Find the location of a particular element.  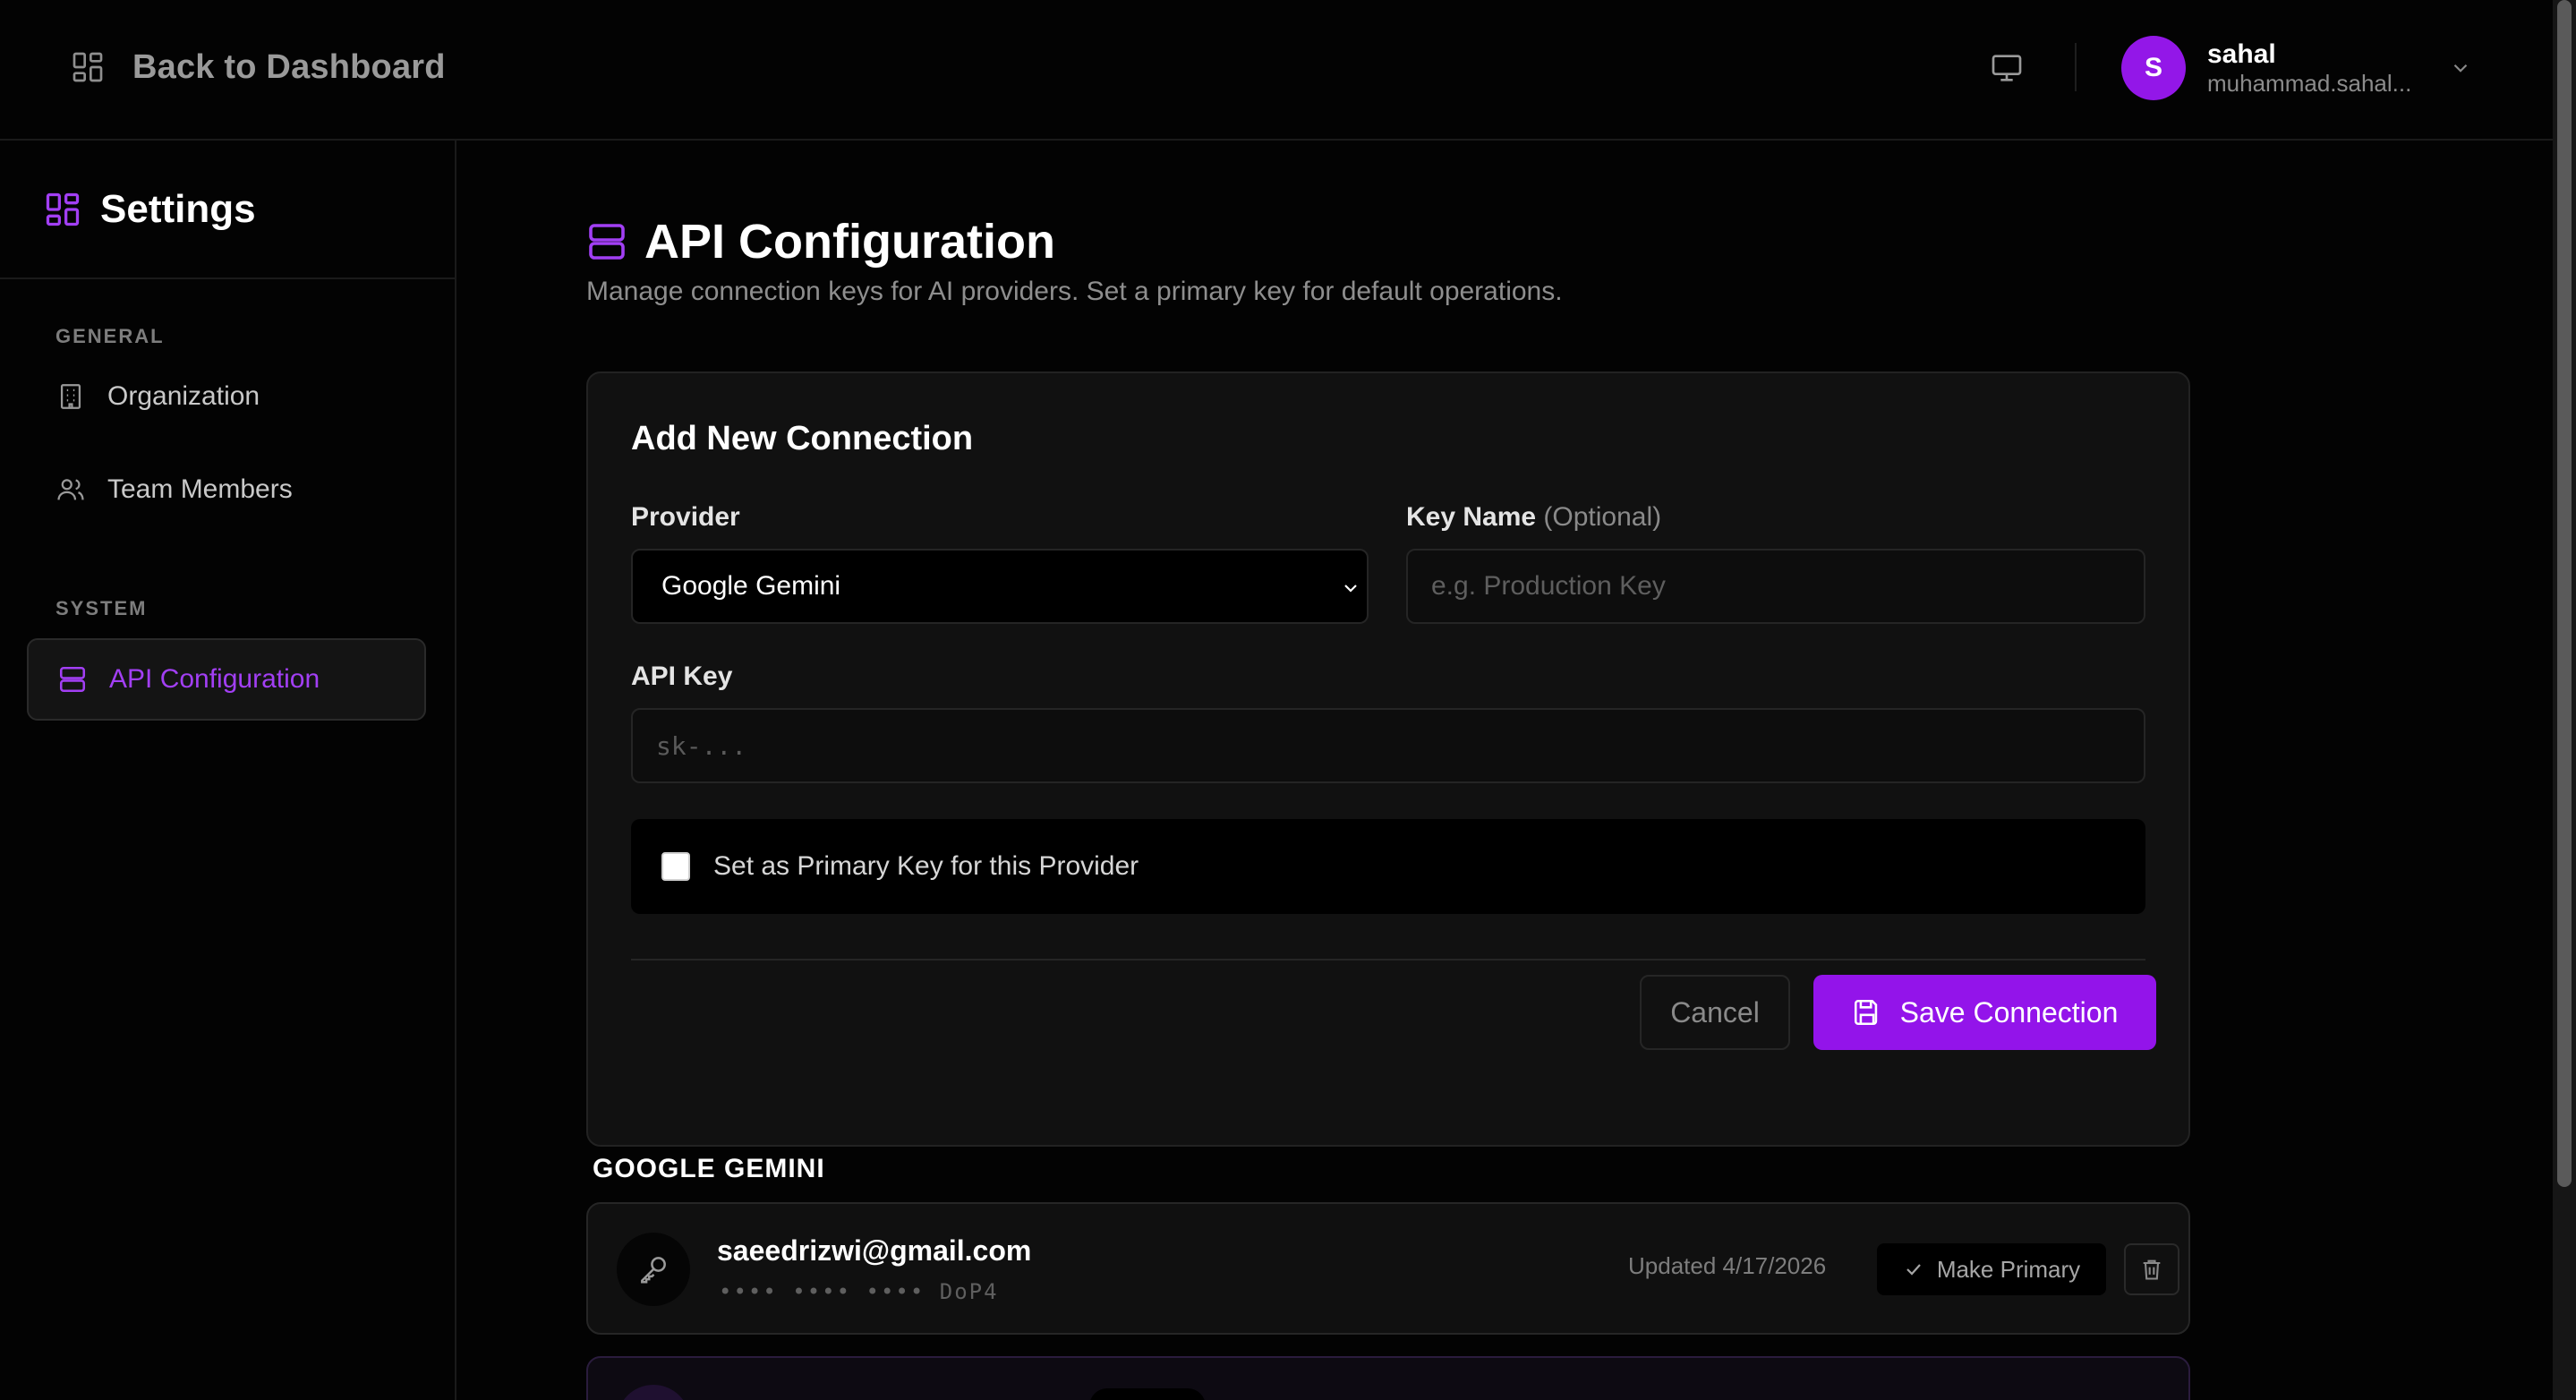

cancel-button: Cancel is located at coordinates (1715, 1012).